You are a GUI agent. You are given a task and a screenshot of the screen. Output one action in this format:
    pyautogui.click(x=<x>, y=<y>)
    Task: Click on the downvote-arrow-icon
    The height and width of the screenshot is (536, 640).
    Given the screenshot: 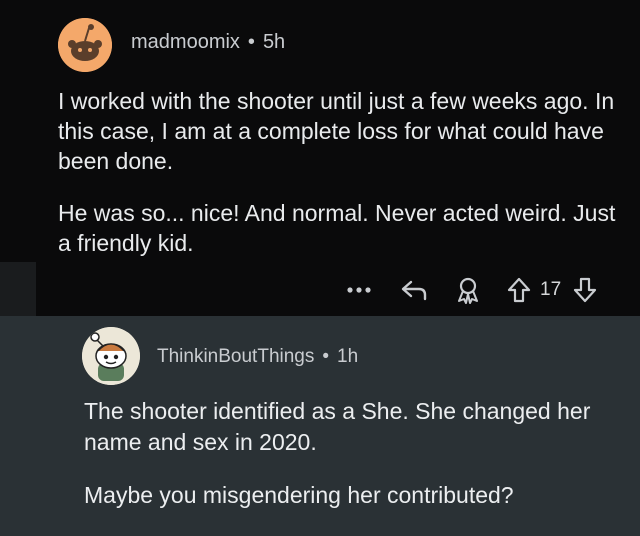 What is the action you would take?
    pyautogui.click(x=587, y=290)
    